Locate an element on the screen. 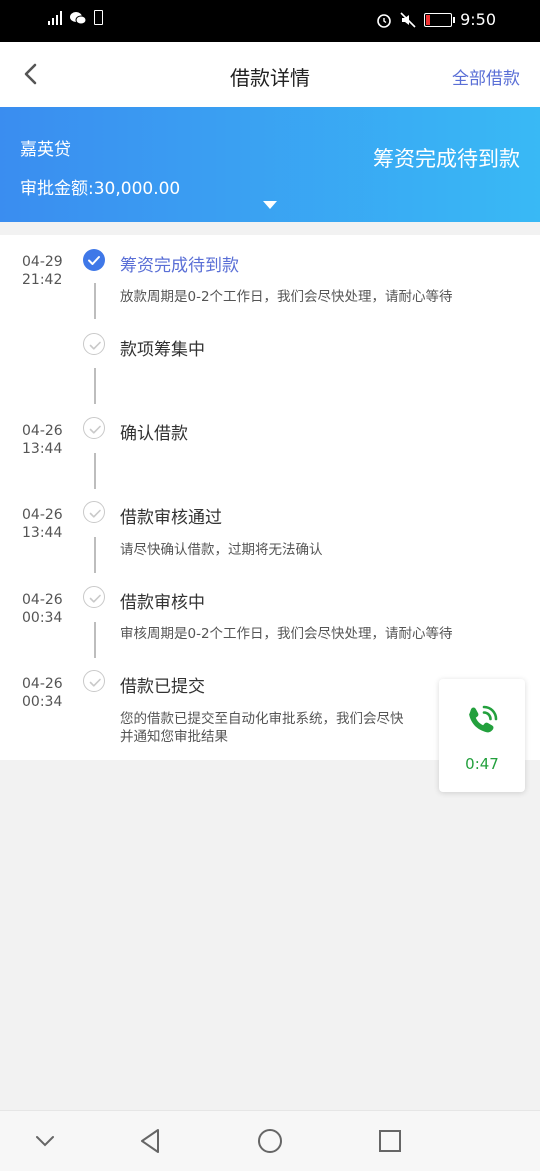 Image resolution: width=540 pixels, height=1171 pixels. loan-banner: 嘉英贷 审批金额:30,000.00 筹资完成待到款 is located at coordinates (270, 164).